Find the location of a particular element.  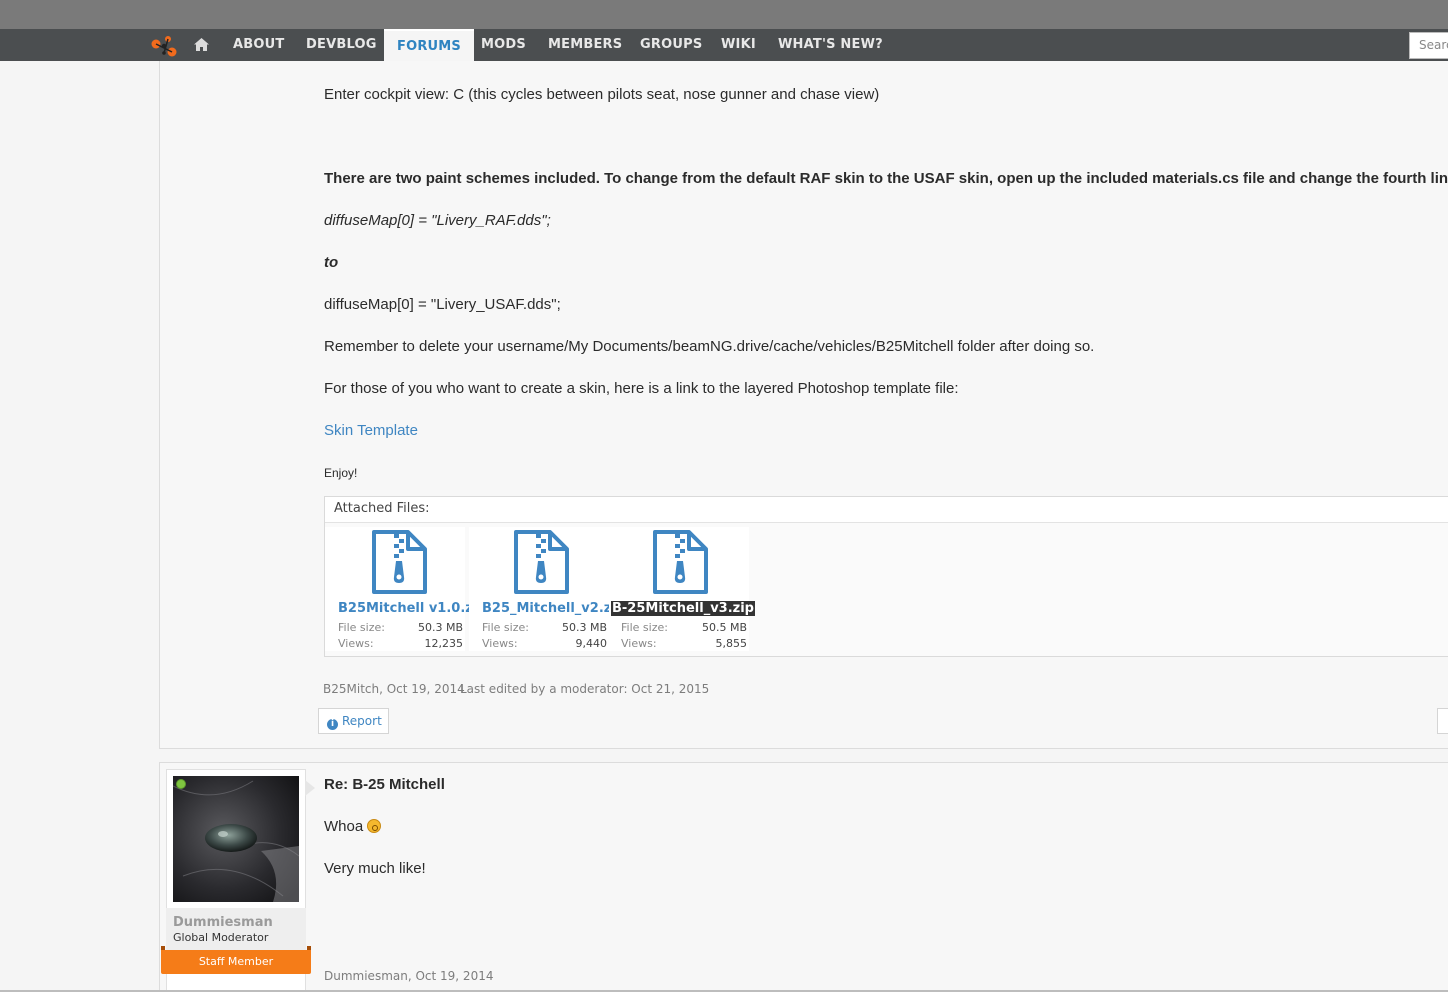

info-icon: i is located at coordinates (332, 724).